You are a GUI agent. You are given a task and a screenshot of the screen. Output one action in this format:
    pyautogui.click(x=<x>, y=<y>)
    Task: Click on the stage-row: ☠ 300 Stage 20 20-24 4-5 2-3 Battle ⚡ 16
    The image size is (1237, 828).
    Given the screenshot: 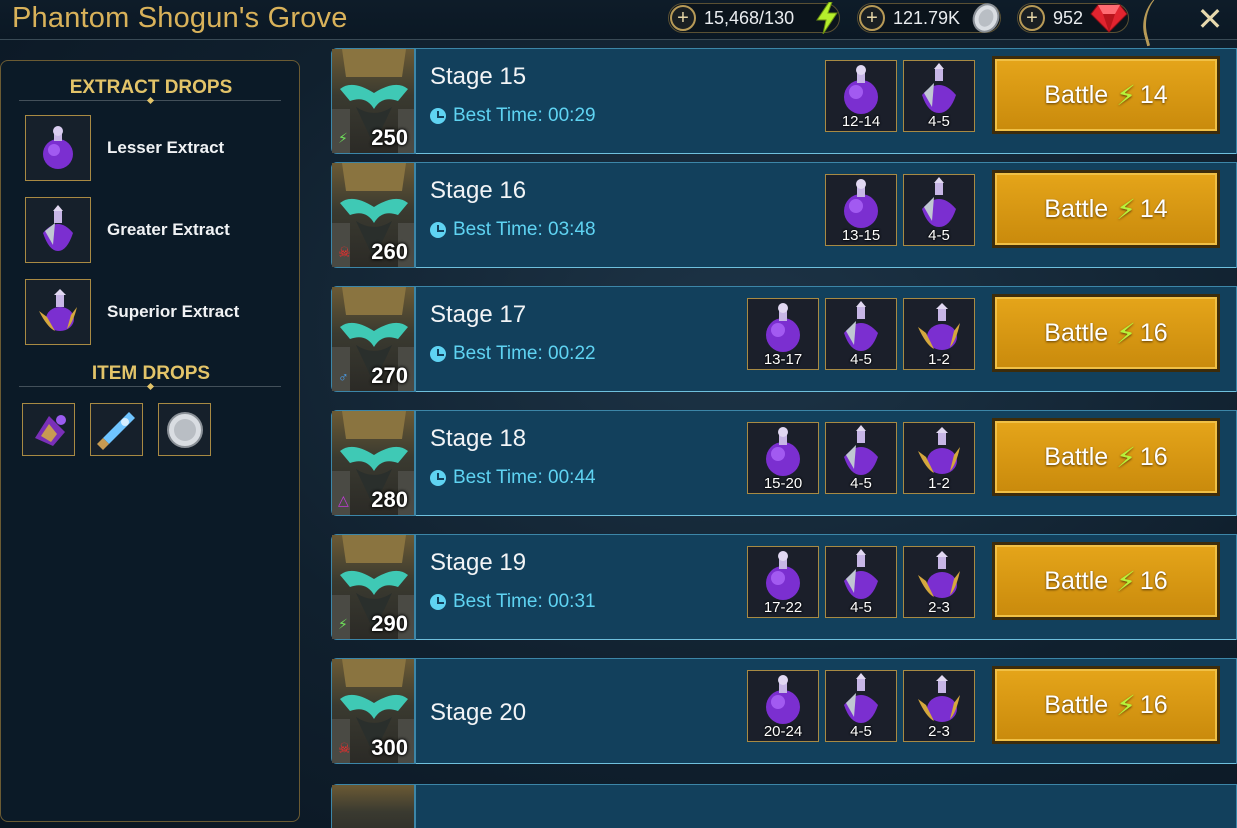 What is the action you would take?
    pyautogui.click(x=784, y=711)
    